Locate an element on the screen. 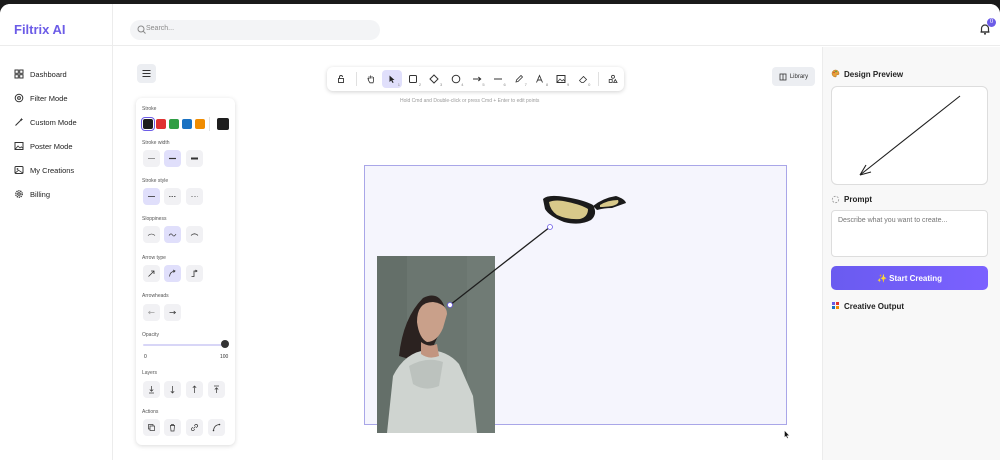 Image resolution: width=1000 pixels, height=460 pixels. design-preview-box is located at coordinates (909, 135).